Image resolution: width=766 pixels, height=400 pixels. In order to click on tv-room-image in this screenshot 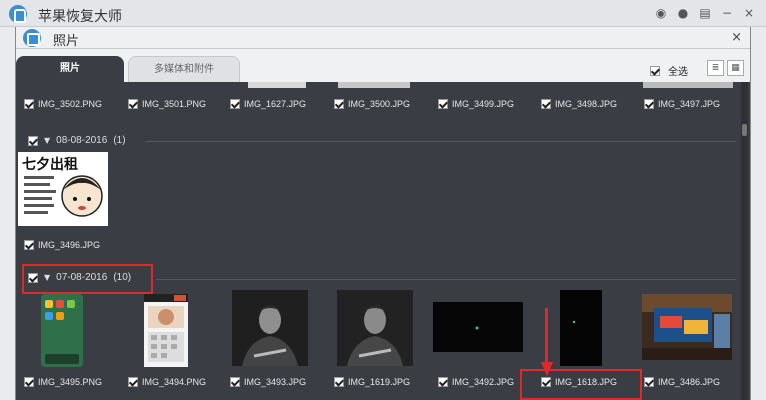, I will do `click(687, 327)`.